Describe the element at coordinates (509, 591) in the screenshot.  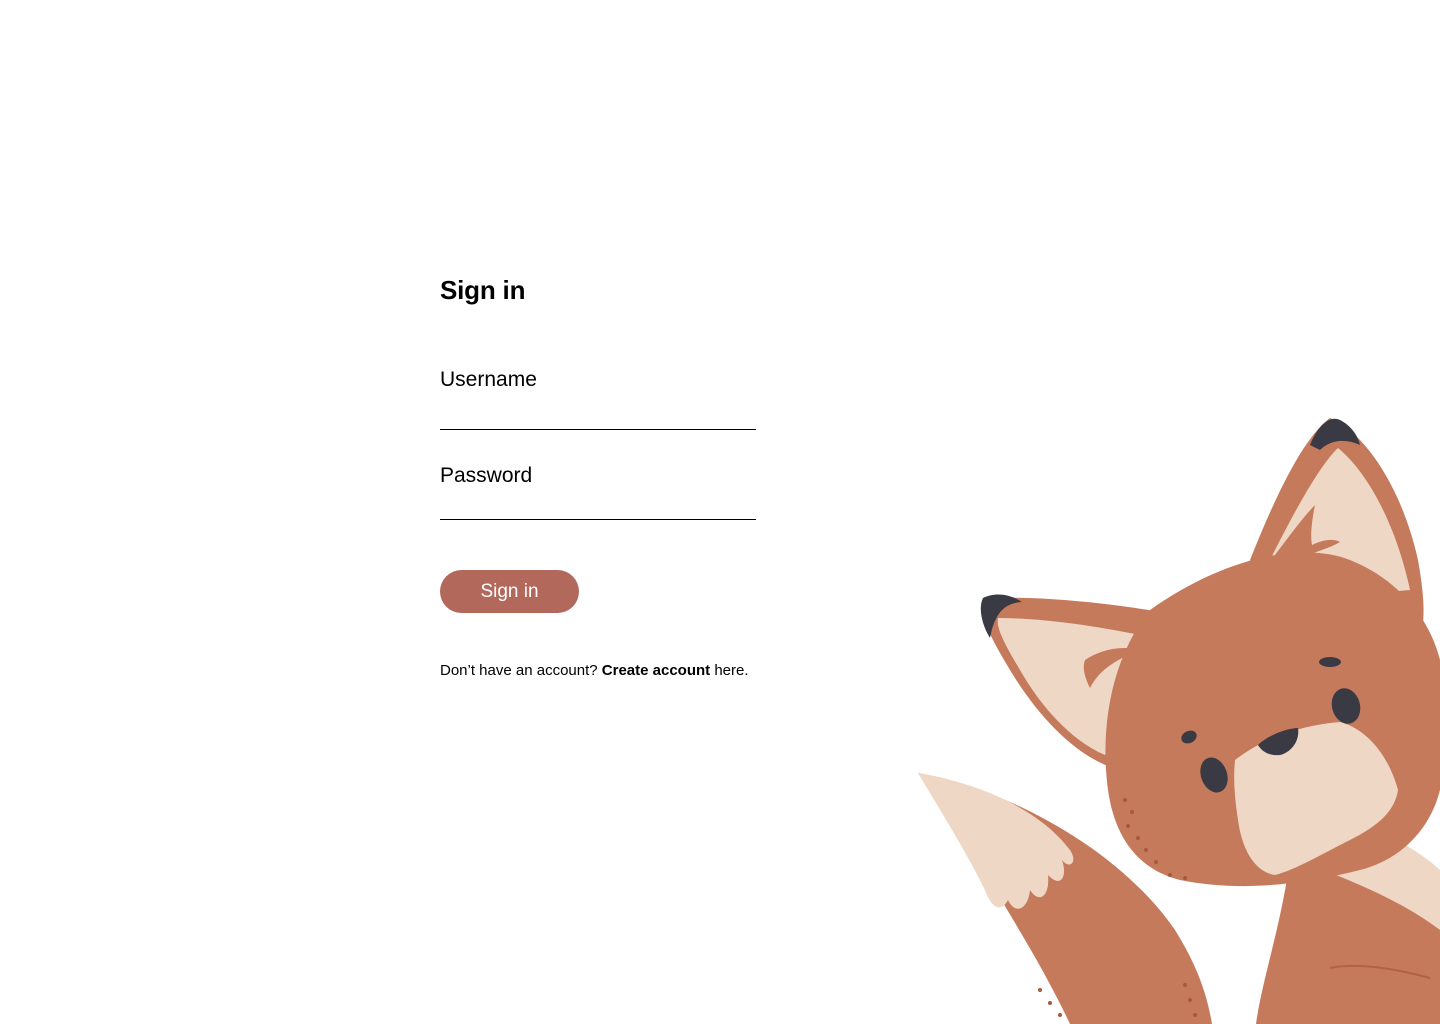
I see `sign-in-button: Sign in` at that location.